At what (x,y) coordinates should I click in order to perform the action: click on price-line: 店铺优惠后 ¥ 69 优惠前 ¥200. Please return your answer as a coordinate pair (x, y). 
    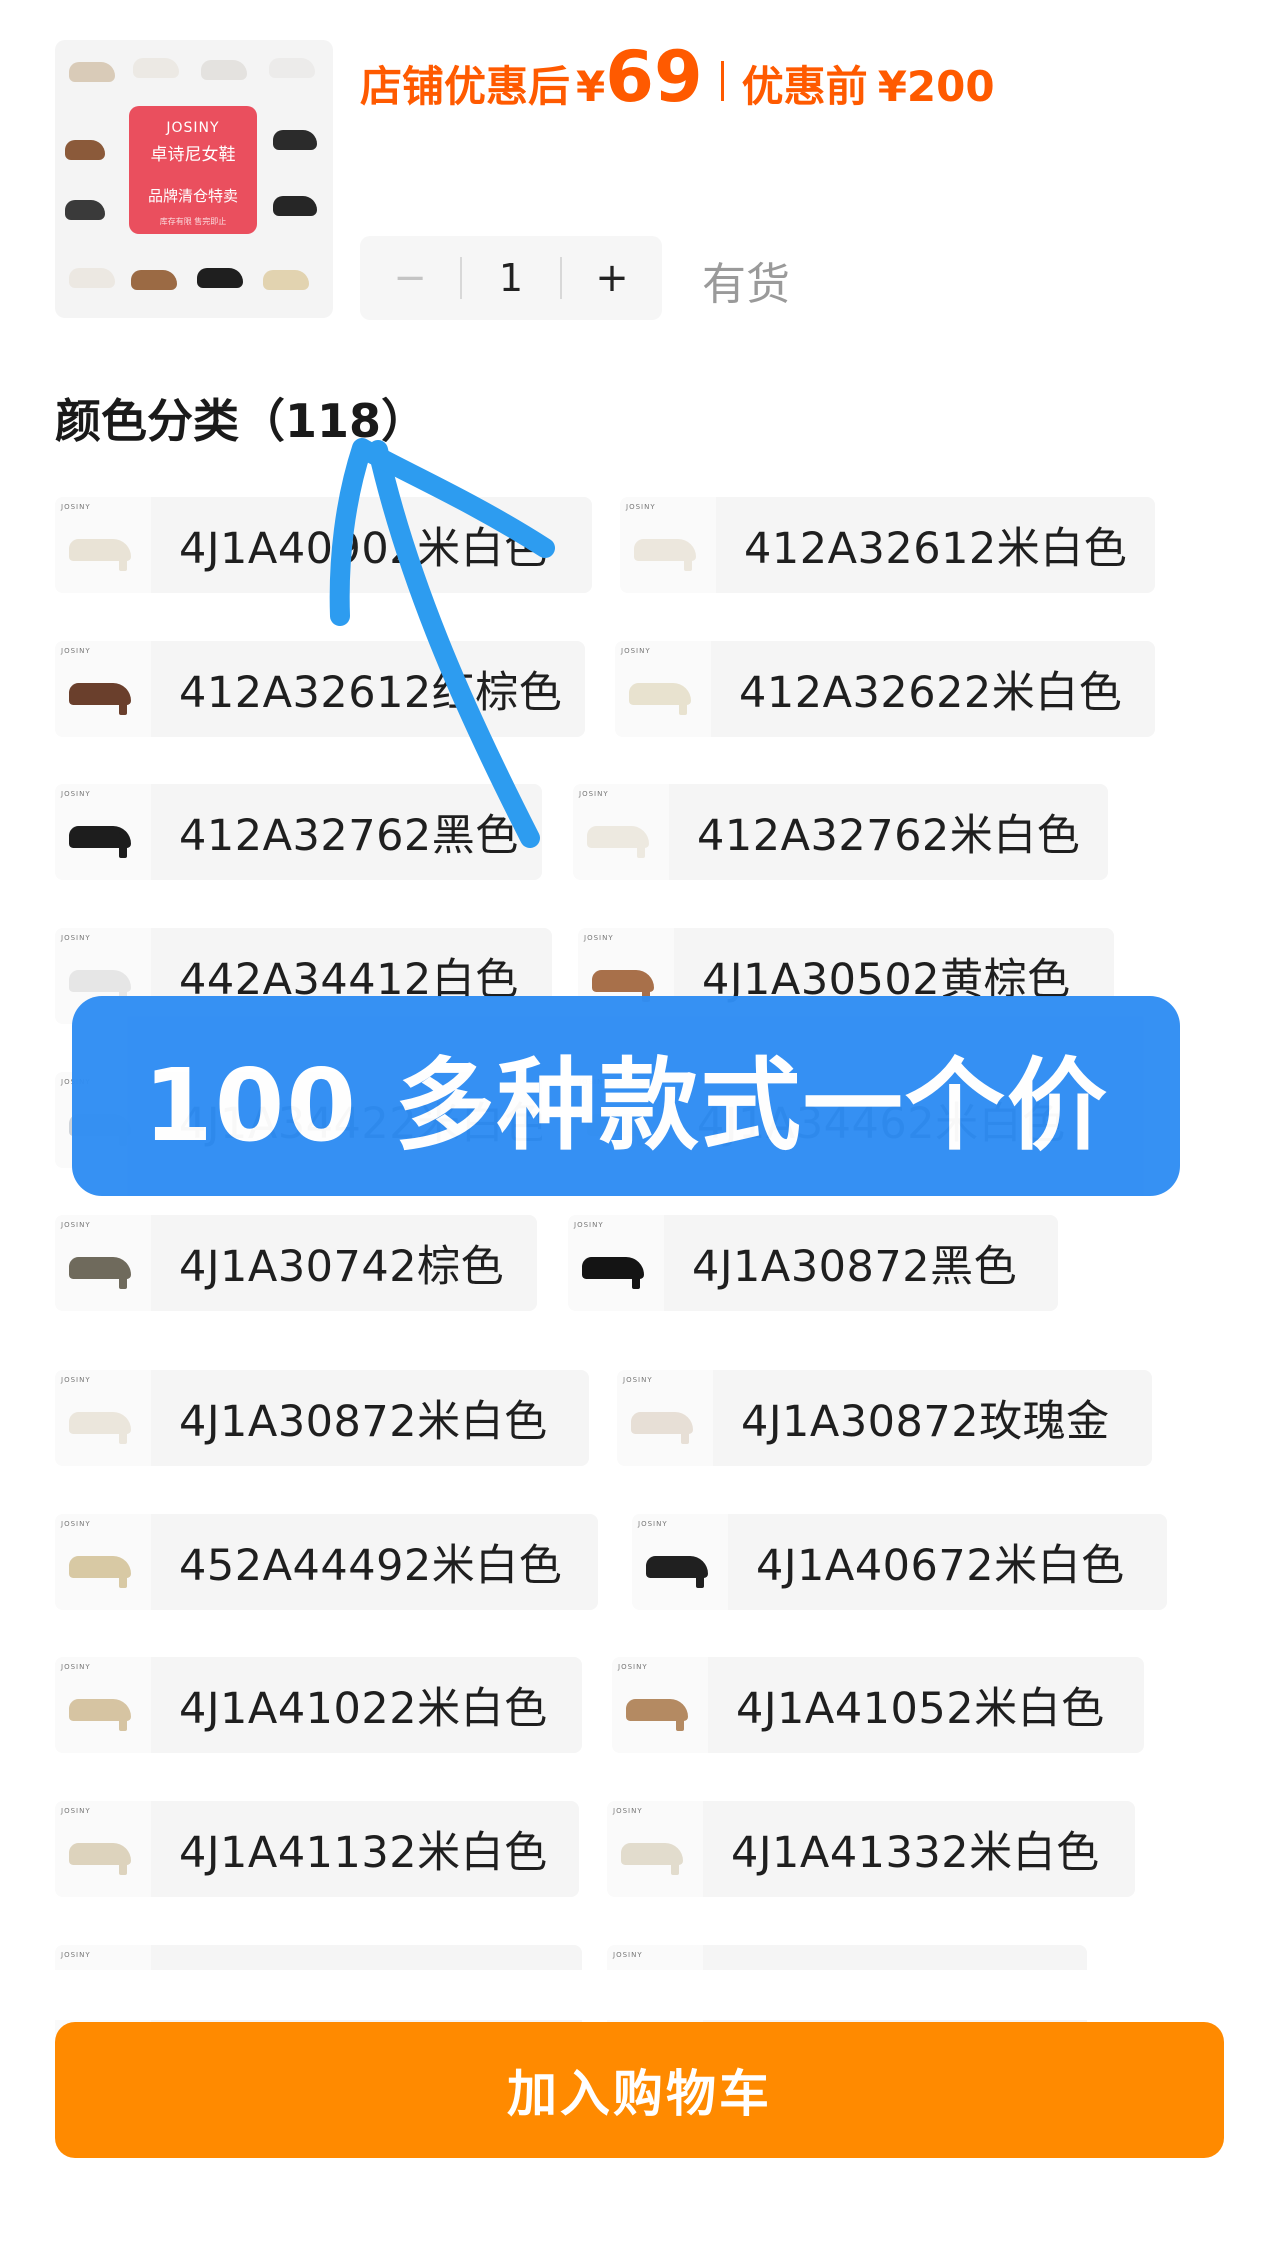
    Looking at the image, I should click on (677, 81).